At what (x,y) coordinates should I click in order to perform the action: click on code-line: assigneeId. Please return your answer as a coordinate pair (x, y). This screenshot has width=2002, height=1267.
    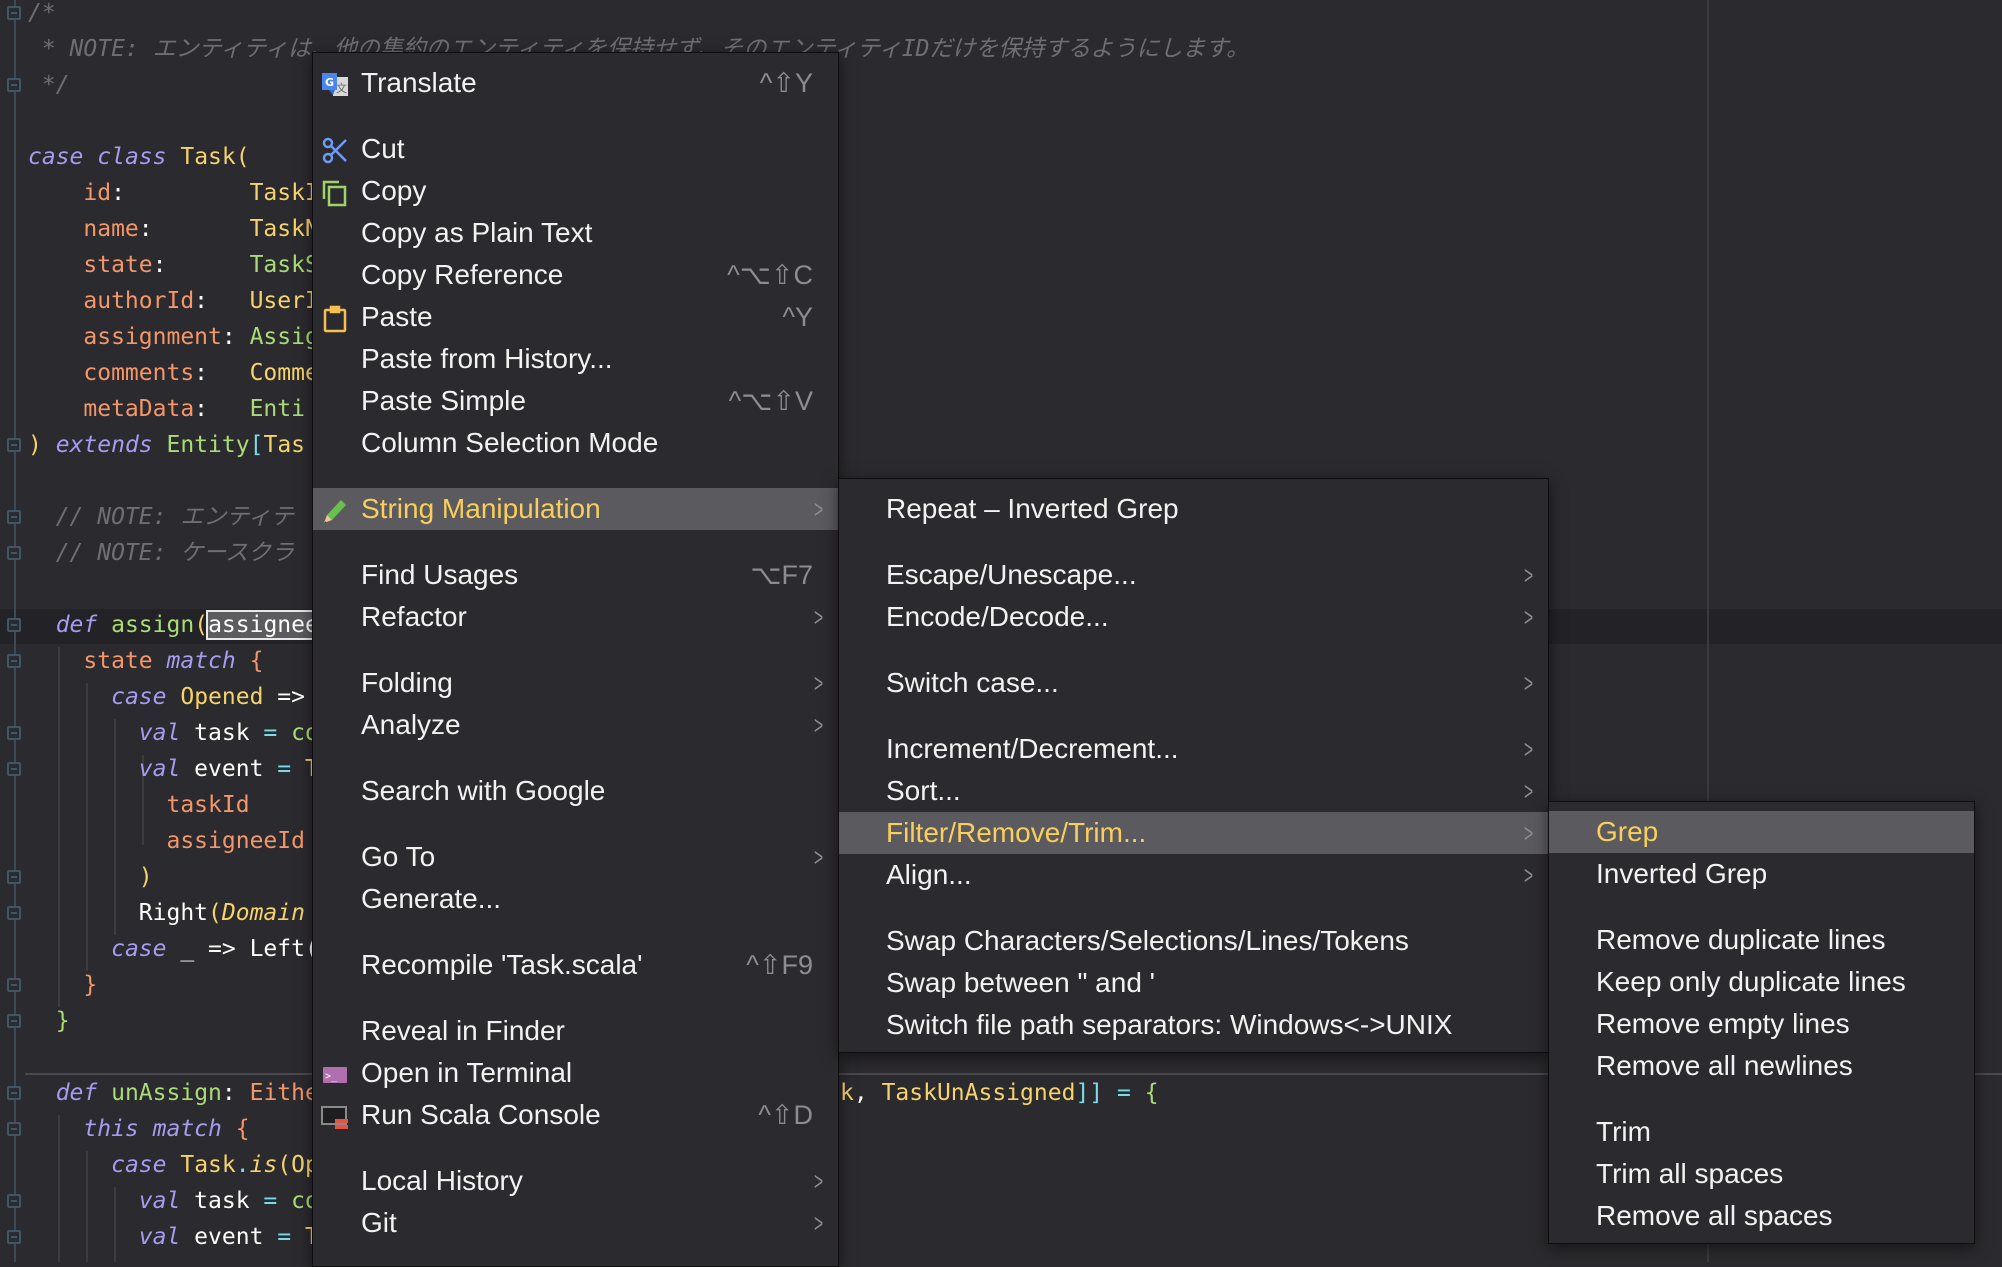
    Looking at the image, I should click on (166, 841).